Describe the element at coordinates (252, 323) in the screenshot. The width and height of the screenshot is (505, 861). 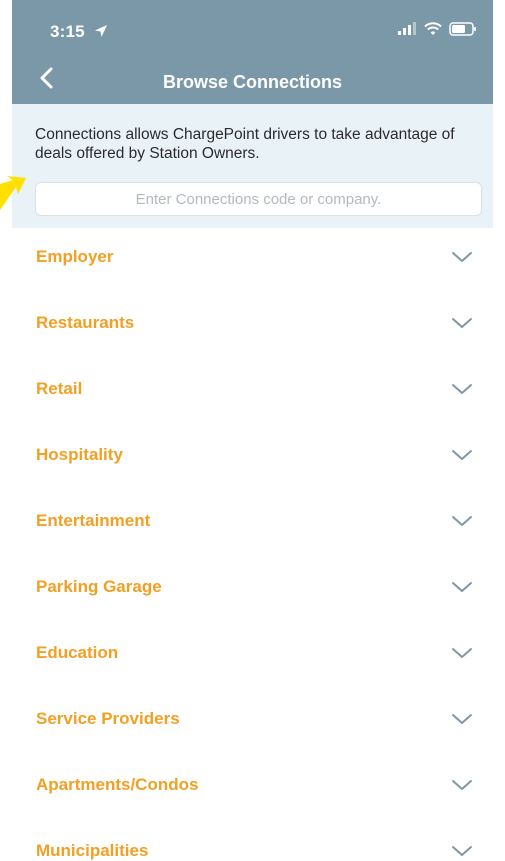
I see `category-row-restaurants: Restaurants` at that location.